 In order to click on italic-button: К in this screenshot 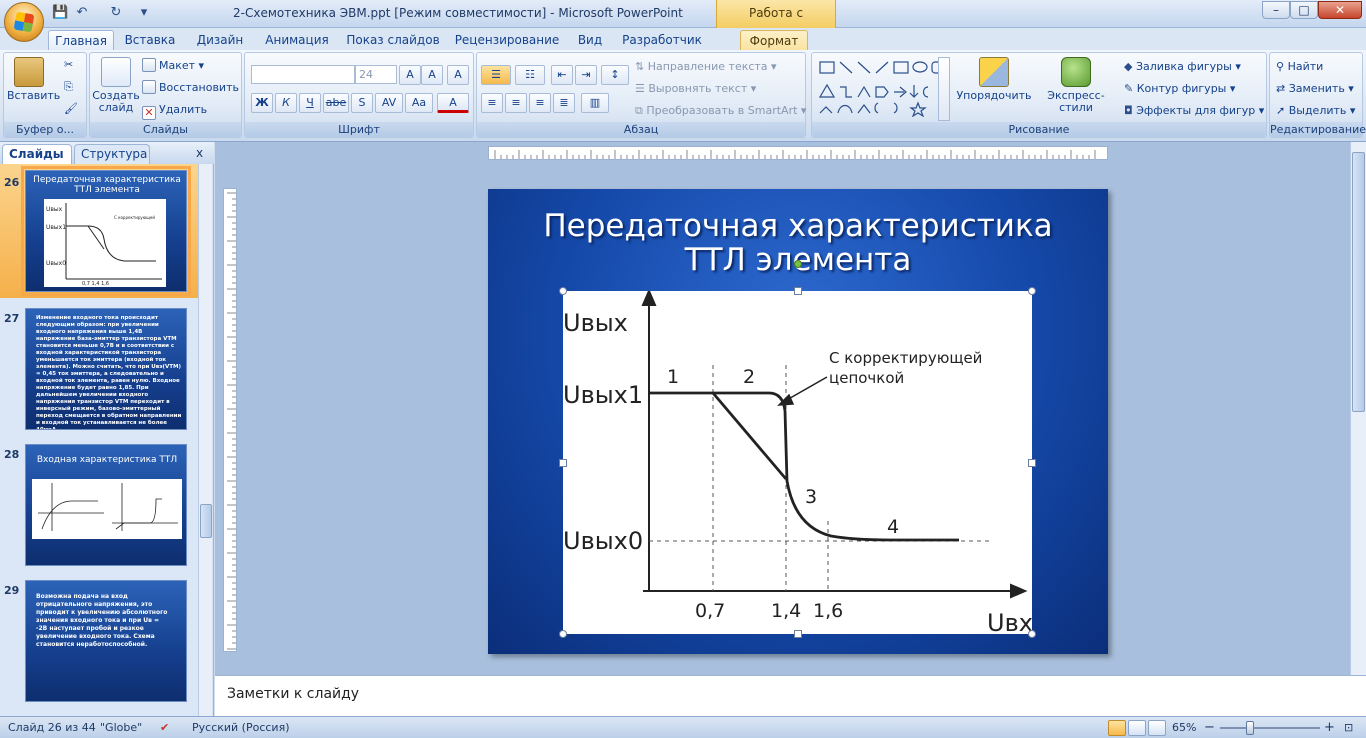, I will do `click(286, 103)`.